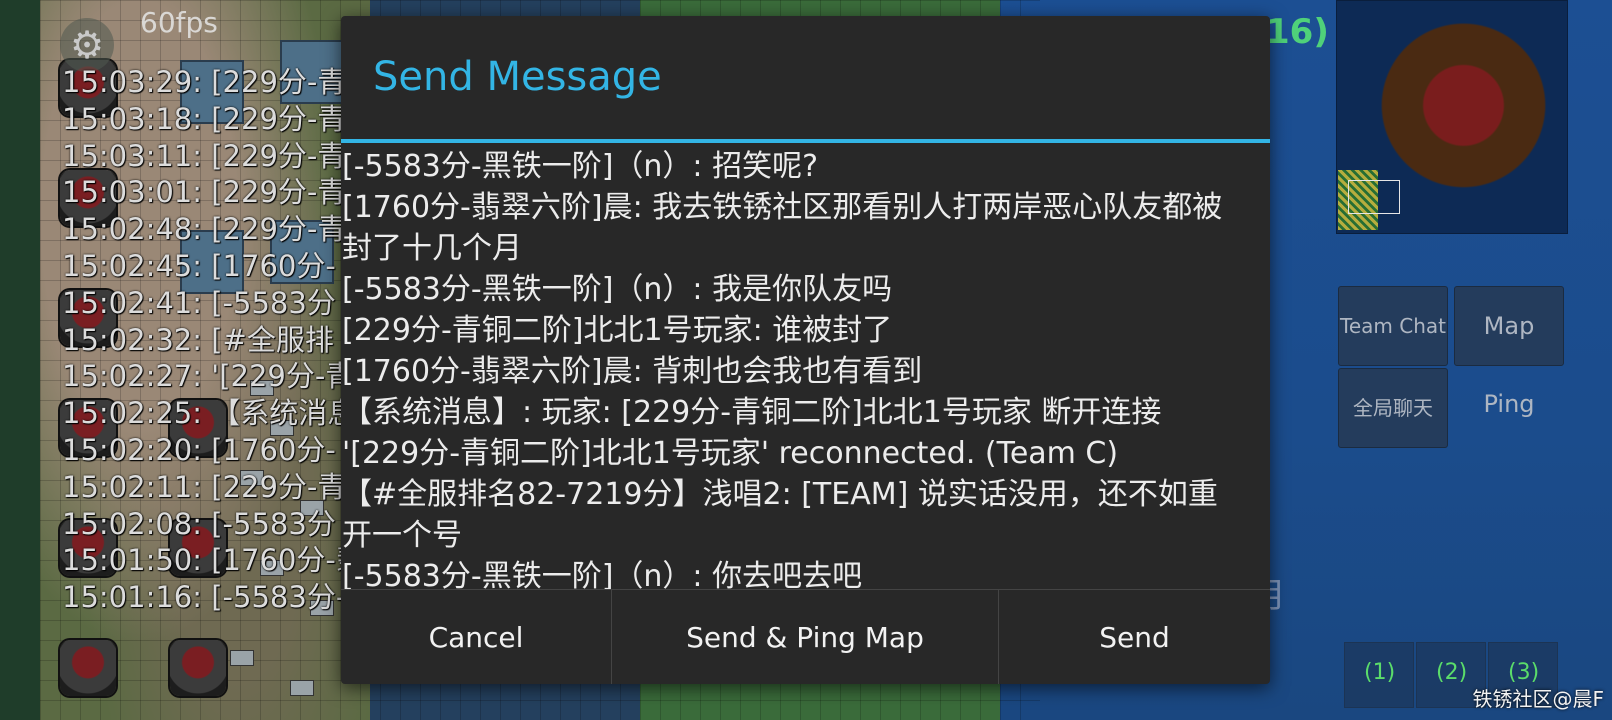 The image size is (1612, 720). I want to click on chat-log-line: 15:02:41: [-5583分, so click(199, 302).